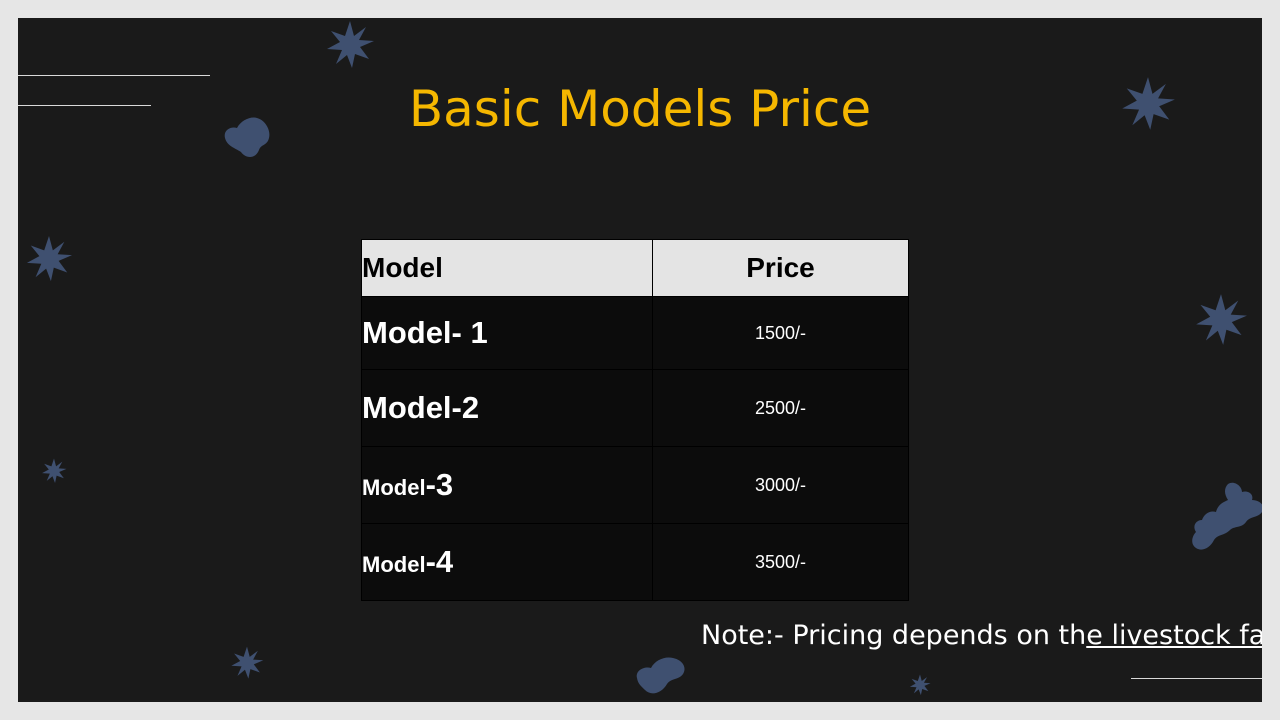 Image resolution: width=1280 pixels, height=720 pixels. What do you see at coordinates (780, 408) in the screenshot?
I see `price-cell: 2500/-` at bounding box center [780, 408].